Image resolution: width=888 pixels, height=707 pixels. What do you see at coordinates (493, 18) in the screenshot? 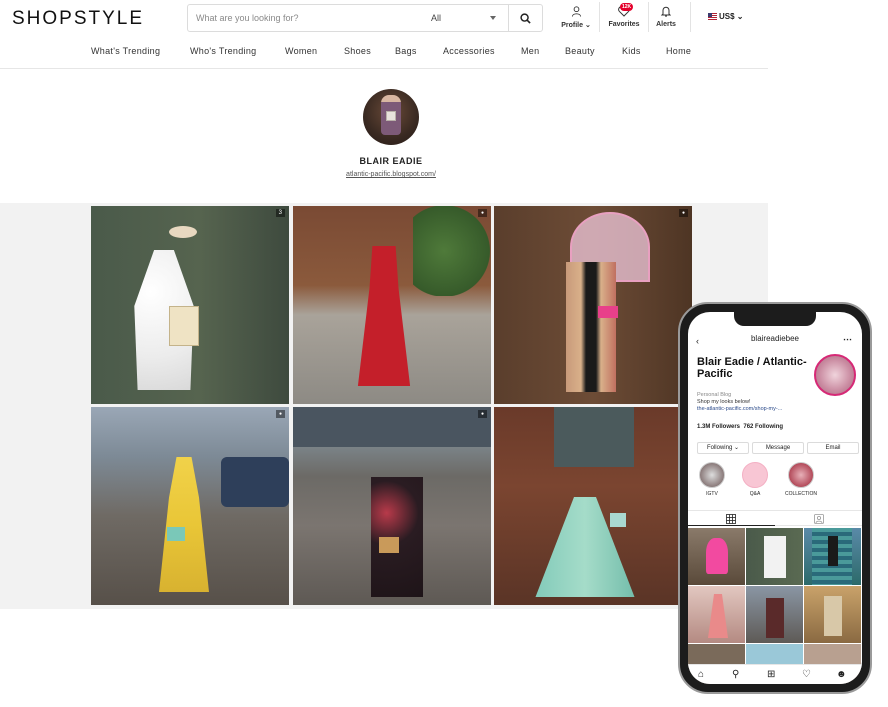
I see `chevron-down-icon` at bounding box center [493, 18].